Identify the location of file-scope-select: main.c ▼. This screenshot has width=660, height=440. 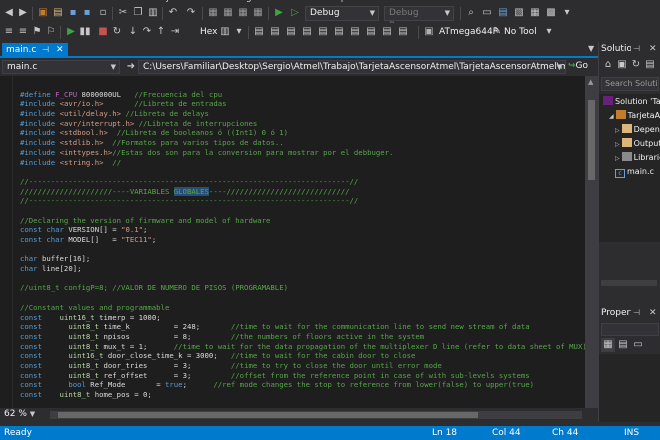
(61, 67).